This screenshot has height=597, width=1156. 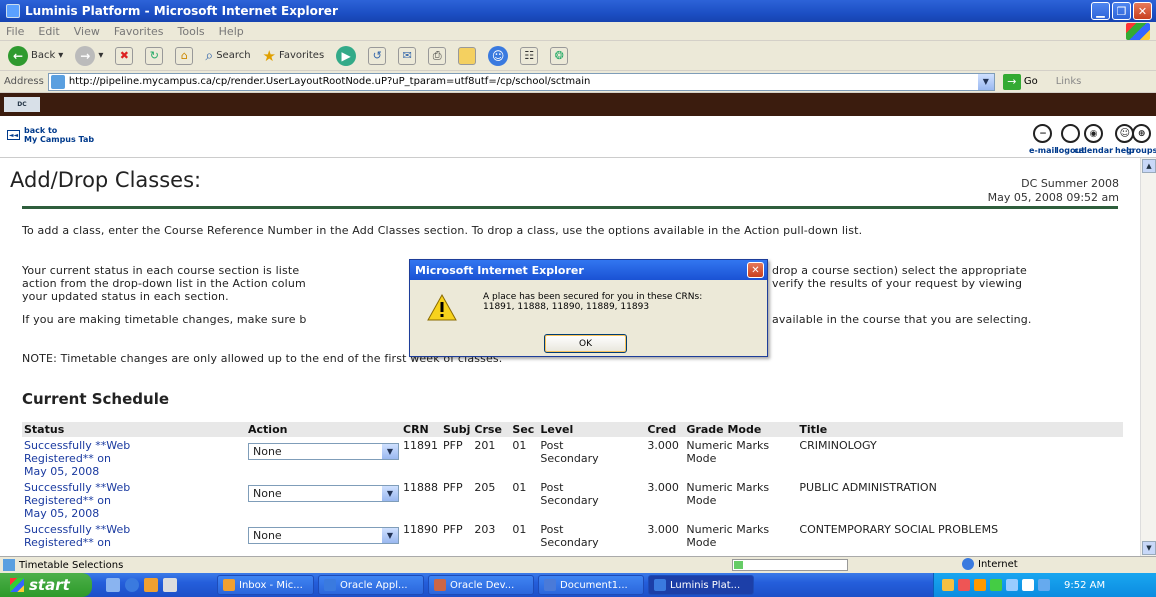 What do you see at coordinates (227, 56) in the screenshot?
I see `search-button: ⌕ Search` at bounding box center [227, 56].